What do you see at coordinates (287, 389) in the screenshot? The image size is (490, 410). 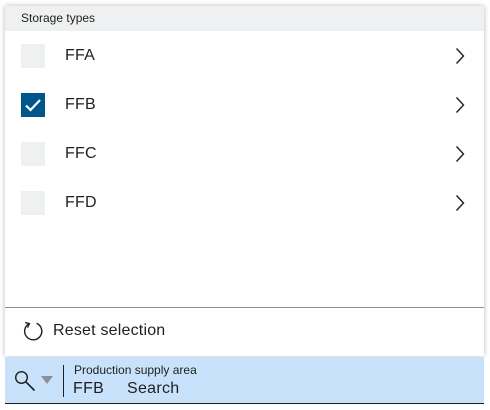 I see `search-input` at bounding box center [287, 389].